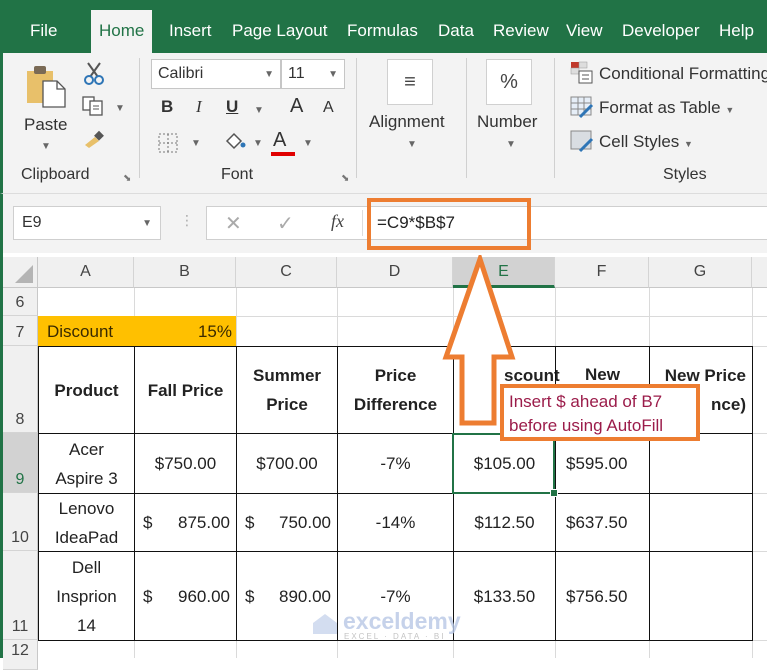 The image size is (767, 670). What do you see at coordinates (168, 145) in the screenshot?
I see `borders-icon` at bounding box center [168, 145].